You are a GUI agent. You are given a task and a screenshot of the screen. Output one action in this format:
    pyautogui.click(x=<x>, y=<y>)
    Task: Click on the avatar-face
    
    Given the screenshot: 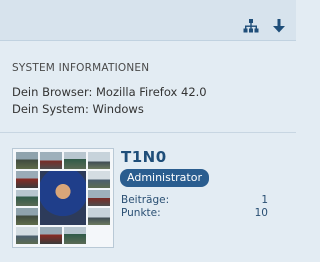 What is the action you would take?
    pyautogui.click(x=63, y=198)
    